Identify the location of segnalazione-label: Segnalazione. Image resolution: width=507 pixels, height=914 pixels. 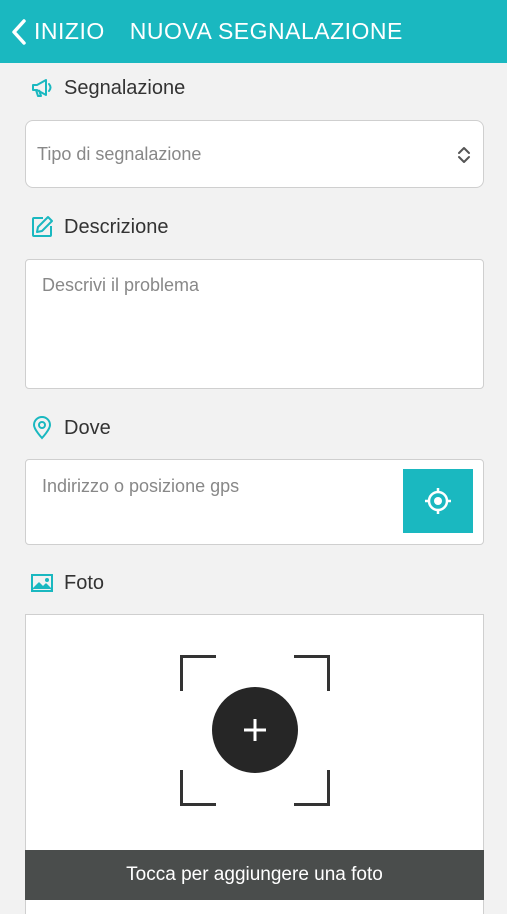
(107, 88).